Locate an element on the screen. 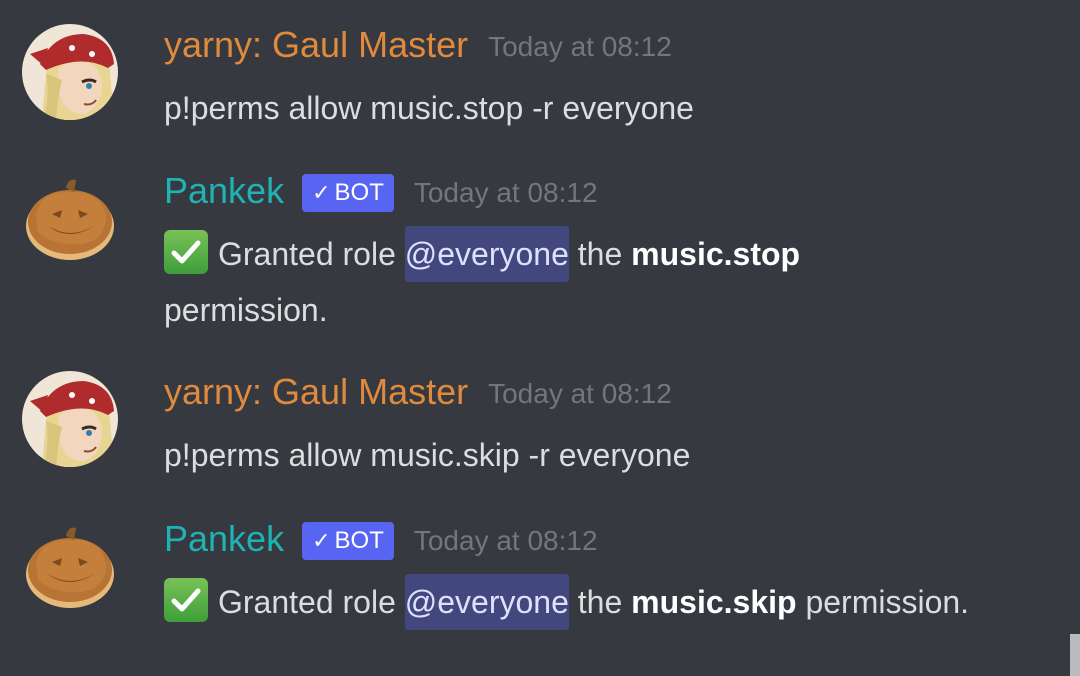 The height and width of the screenshot is (676, 1080). permission-name: music.stop is located at coordinates (716, 254).